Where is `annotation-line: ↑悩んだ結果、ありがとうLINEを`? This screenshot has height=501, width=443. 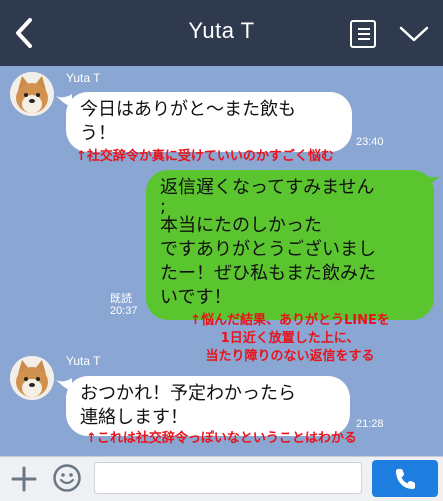 annotation-line: ↑悩んだ結果、ありがとうLINEを is located at coordinates (290, 320).